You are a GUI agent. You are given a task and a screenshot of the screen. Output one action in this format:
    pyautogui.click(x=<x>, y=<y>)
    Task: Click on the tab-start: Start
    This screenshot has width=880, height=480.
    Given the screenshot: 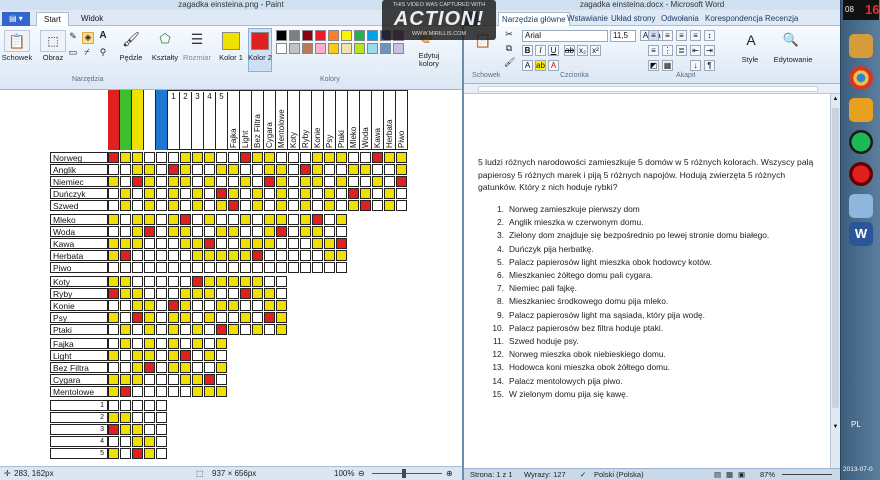 What is the action you would take?
    pyautogui.click(x=52, y=19)
    